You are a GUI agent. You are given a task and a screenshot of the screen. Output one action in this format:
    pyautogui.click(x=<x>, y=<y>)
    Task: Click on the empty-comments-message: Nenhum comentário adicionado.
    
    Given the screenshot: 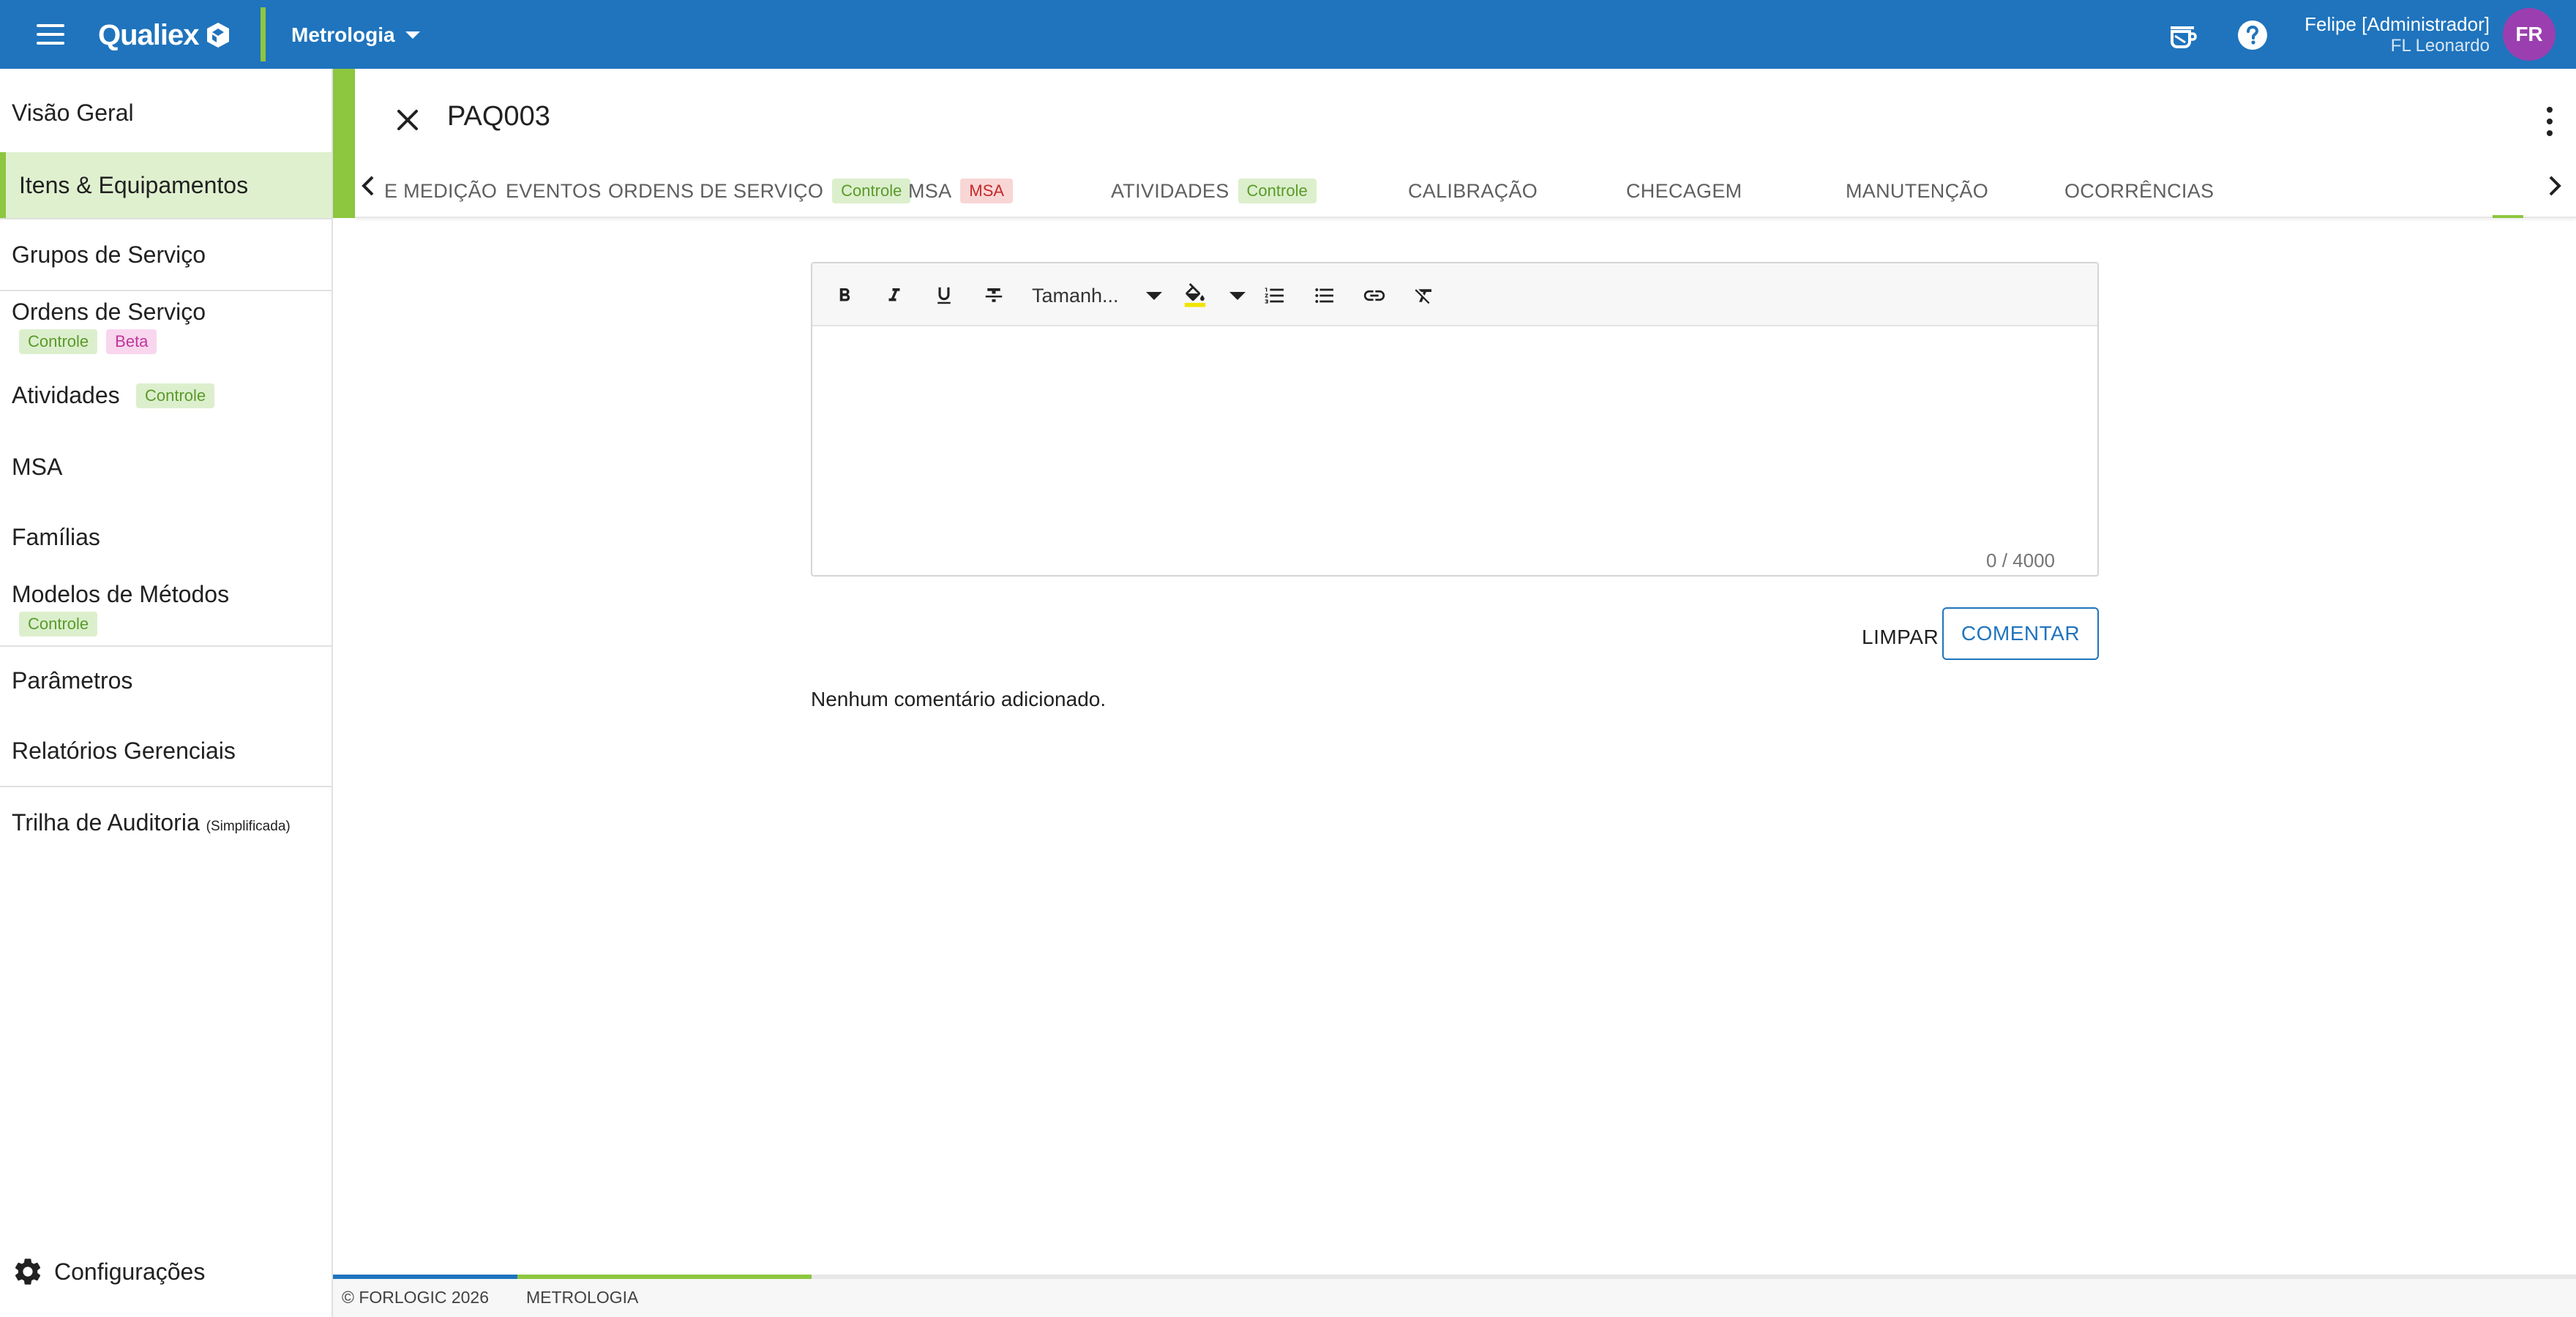 What is the action you would take?
    pyautogui.click(x=959, y=699)
    